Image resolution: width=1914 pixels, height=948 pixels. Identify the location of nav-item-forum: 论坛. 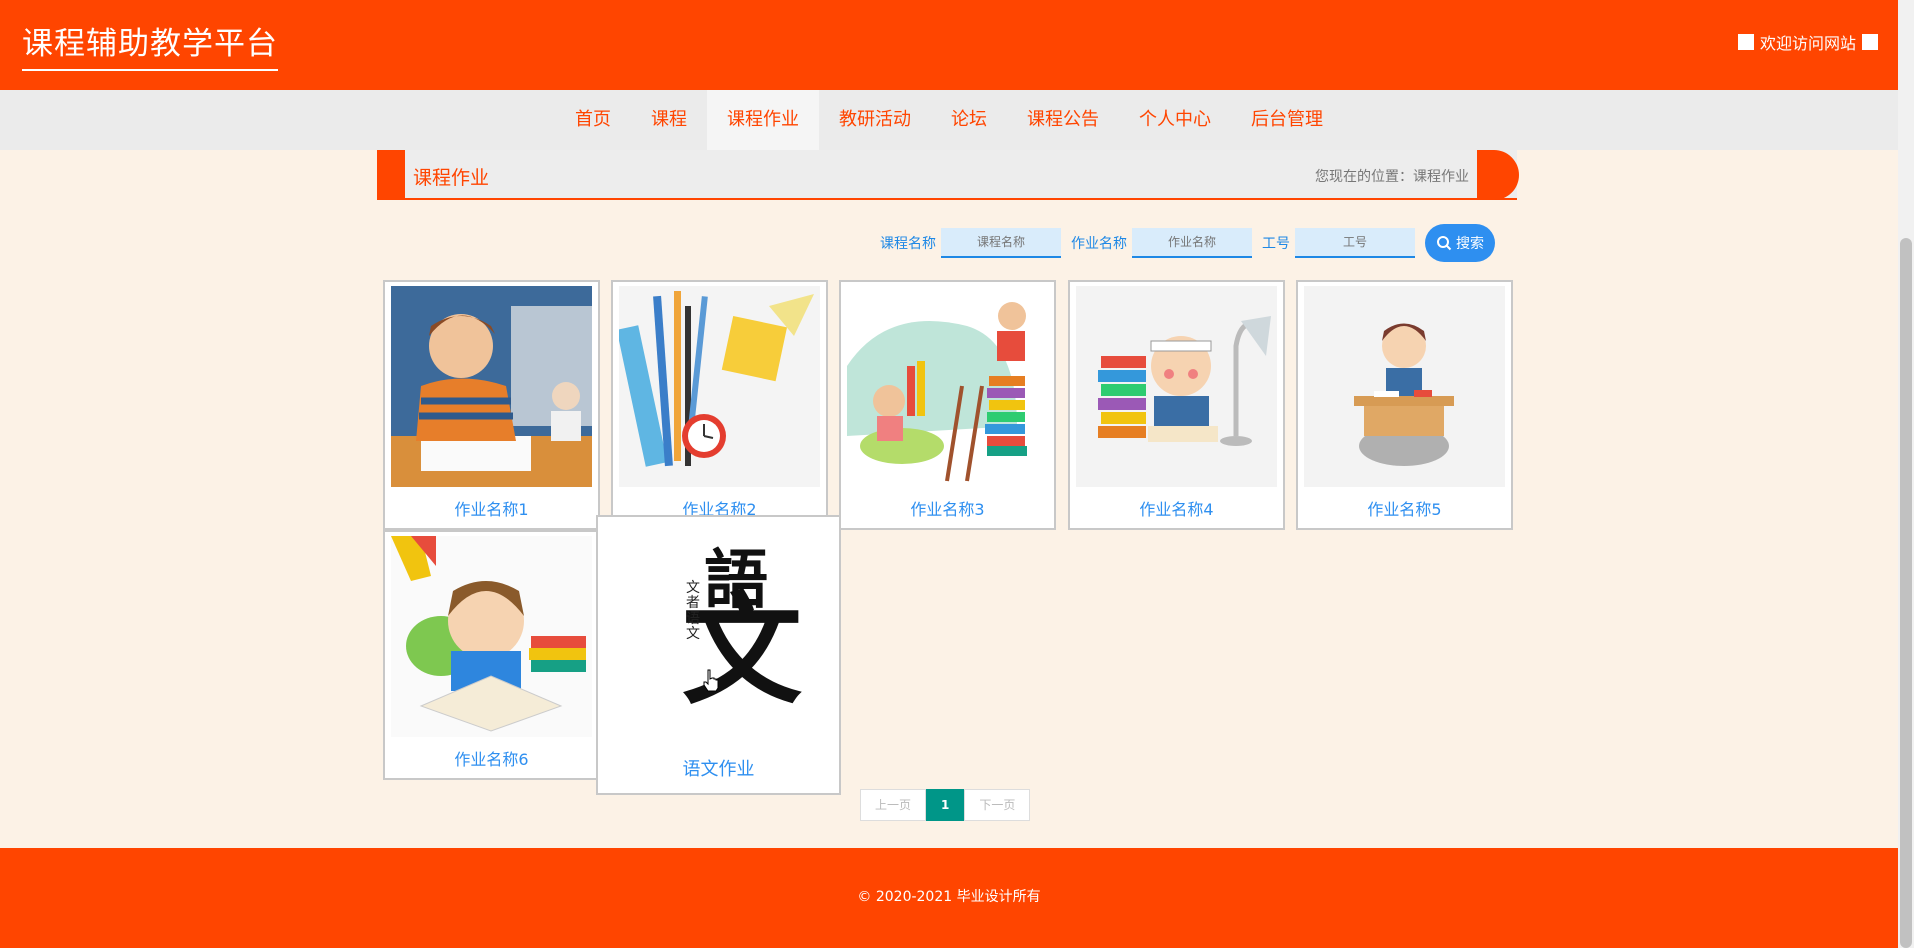
(969, 120).